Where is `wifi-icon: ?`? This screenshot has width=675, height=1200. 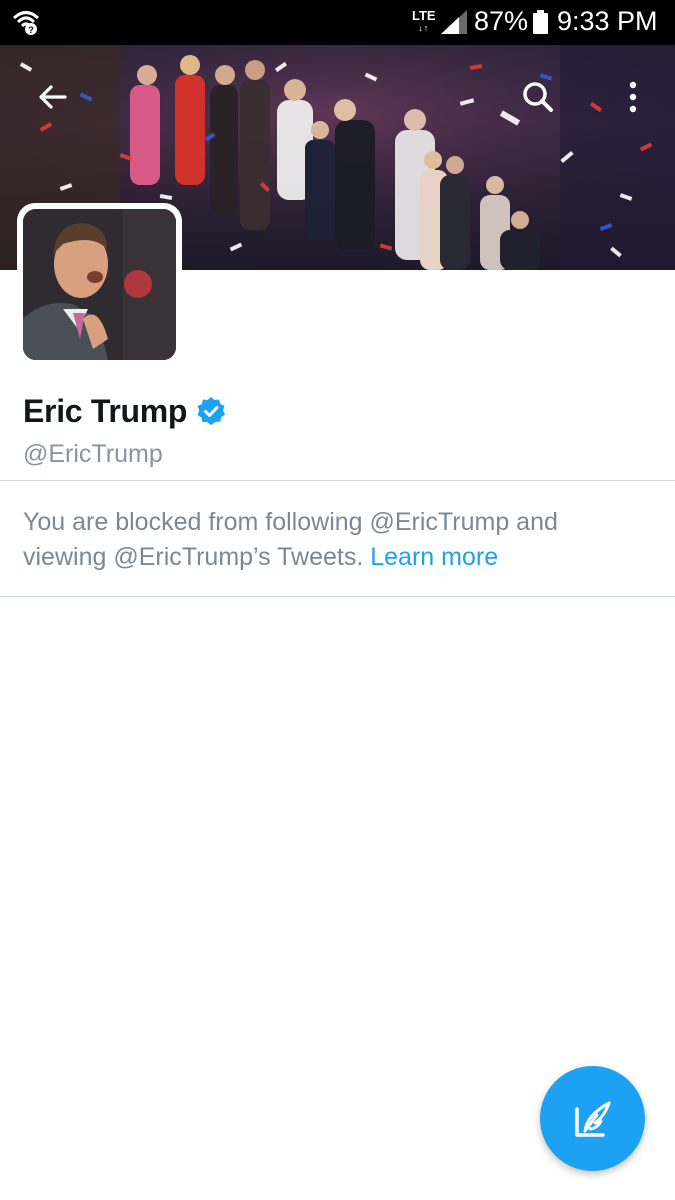
wifi-icon: ? is located at coordinates (26, 23).